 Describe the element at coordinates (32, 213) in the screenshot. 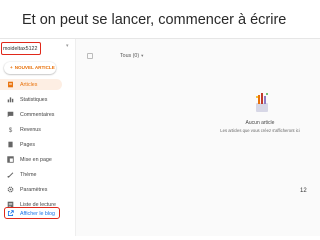

I see `view-blog-highlight-box` at that location.